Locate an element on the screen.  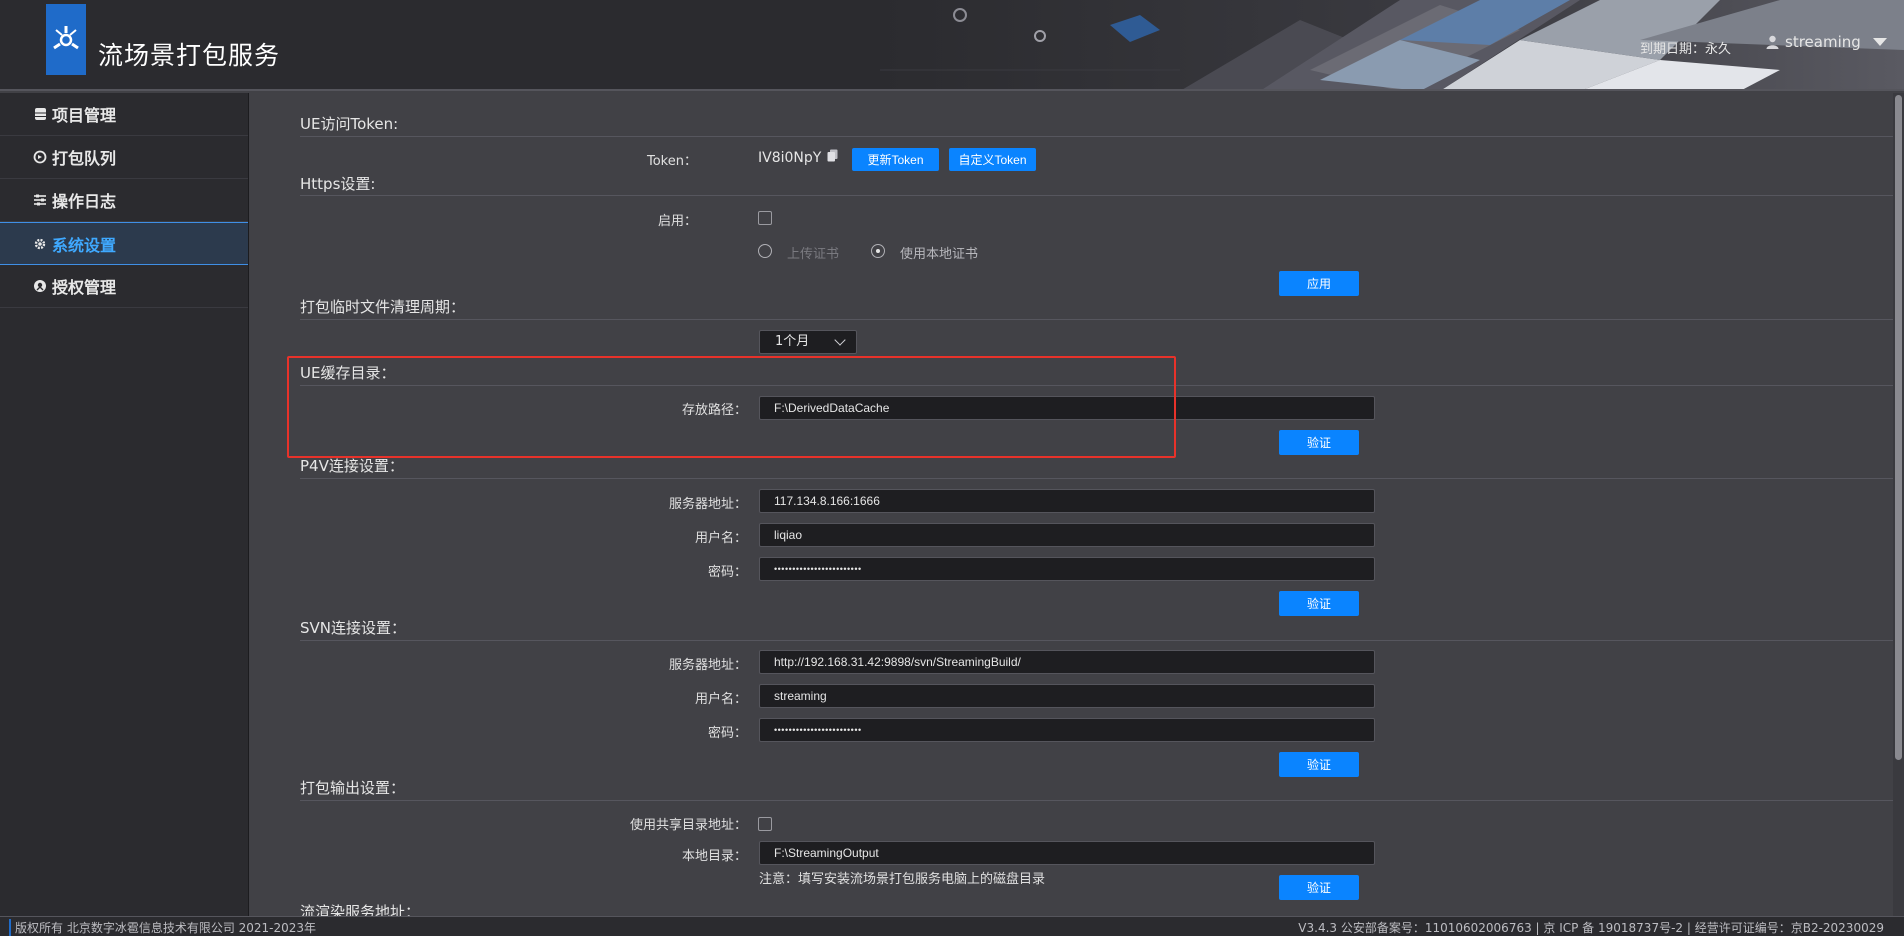
p4v-server-label: 服务器地址： is located at coordinates (707, 504).